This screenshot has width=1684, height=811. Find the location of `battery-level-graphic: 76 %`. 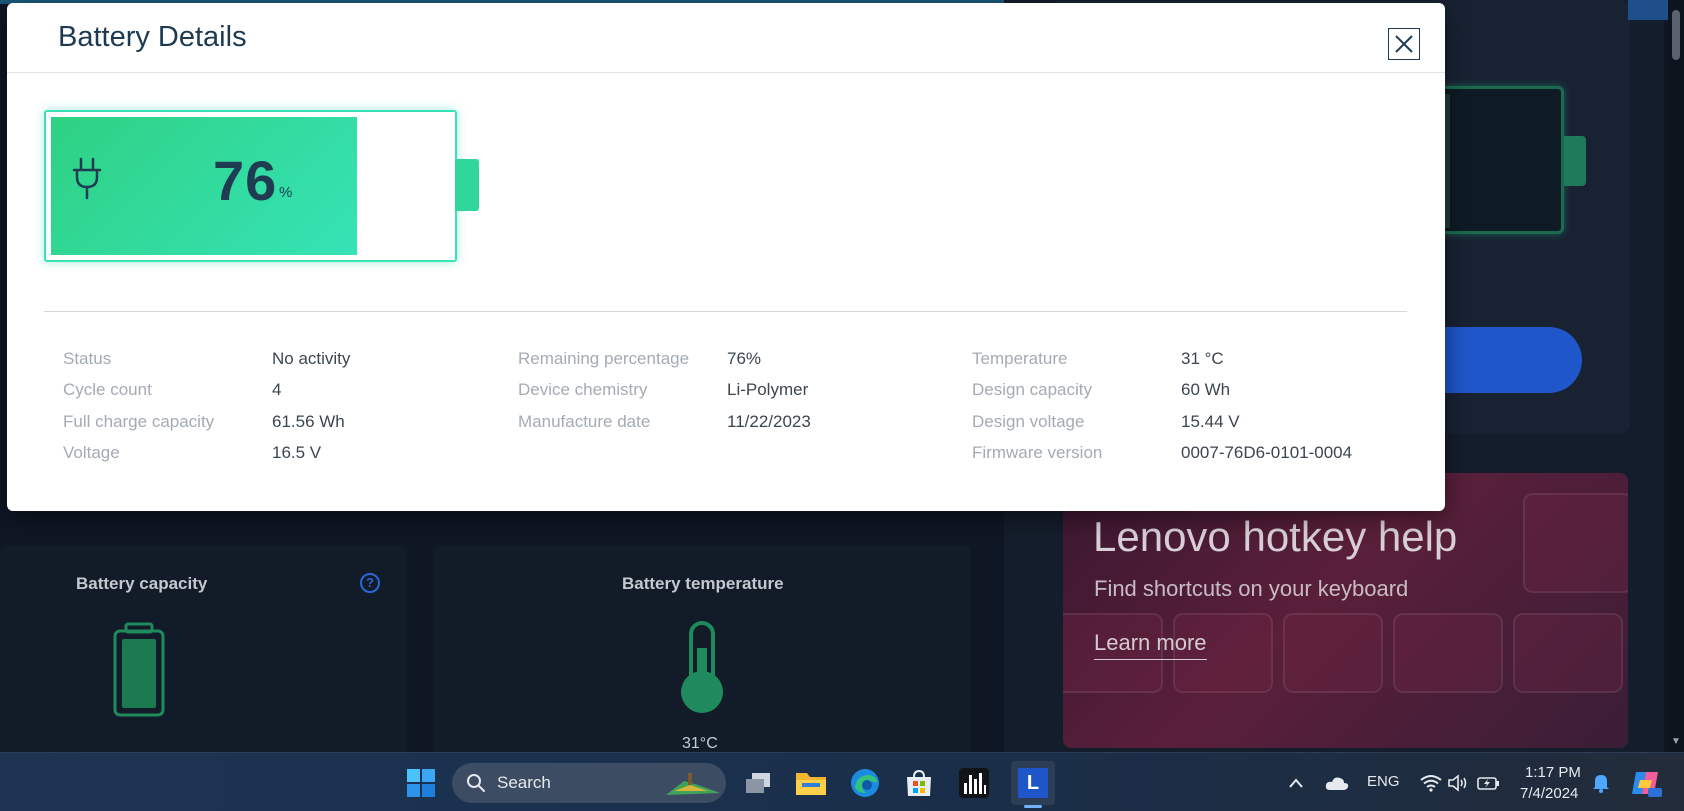

battery-level-graphic: 76 % is located at coordinates (250, 186).